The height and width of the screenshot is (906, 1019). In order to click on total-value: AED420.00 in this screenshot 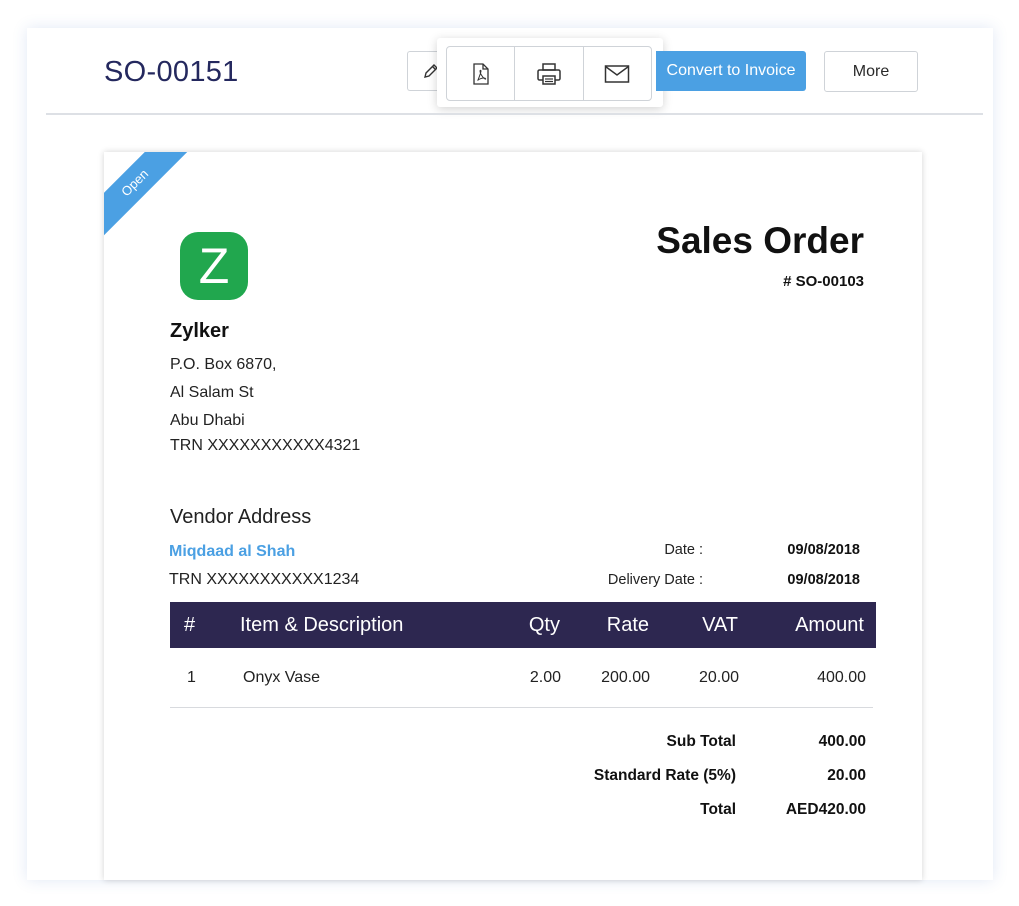, I will do `click(825, 809)`.